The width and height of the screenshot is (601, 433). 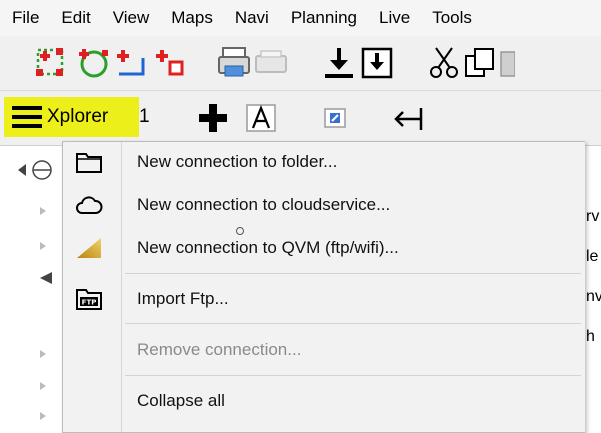 I want to click on menu-file: File, so click(x=25, y=18).